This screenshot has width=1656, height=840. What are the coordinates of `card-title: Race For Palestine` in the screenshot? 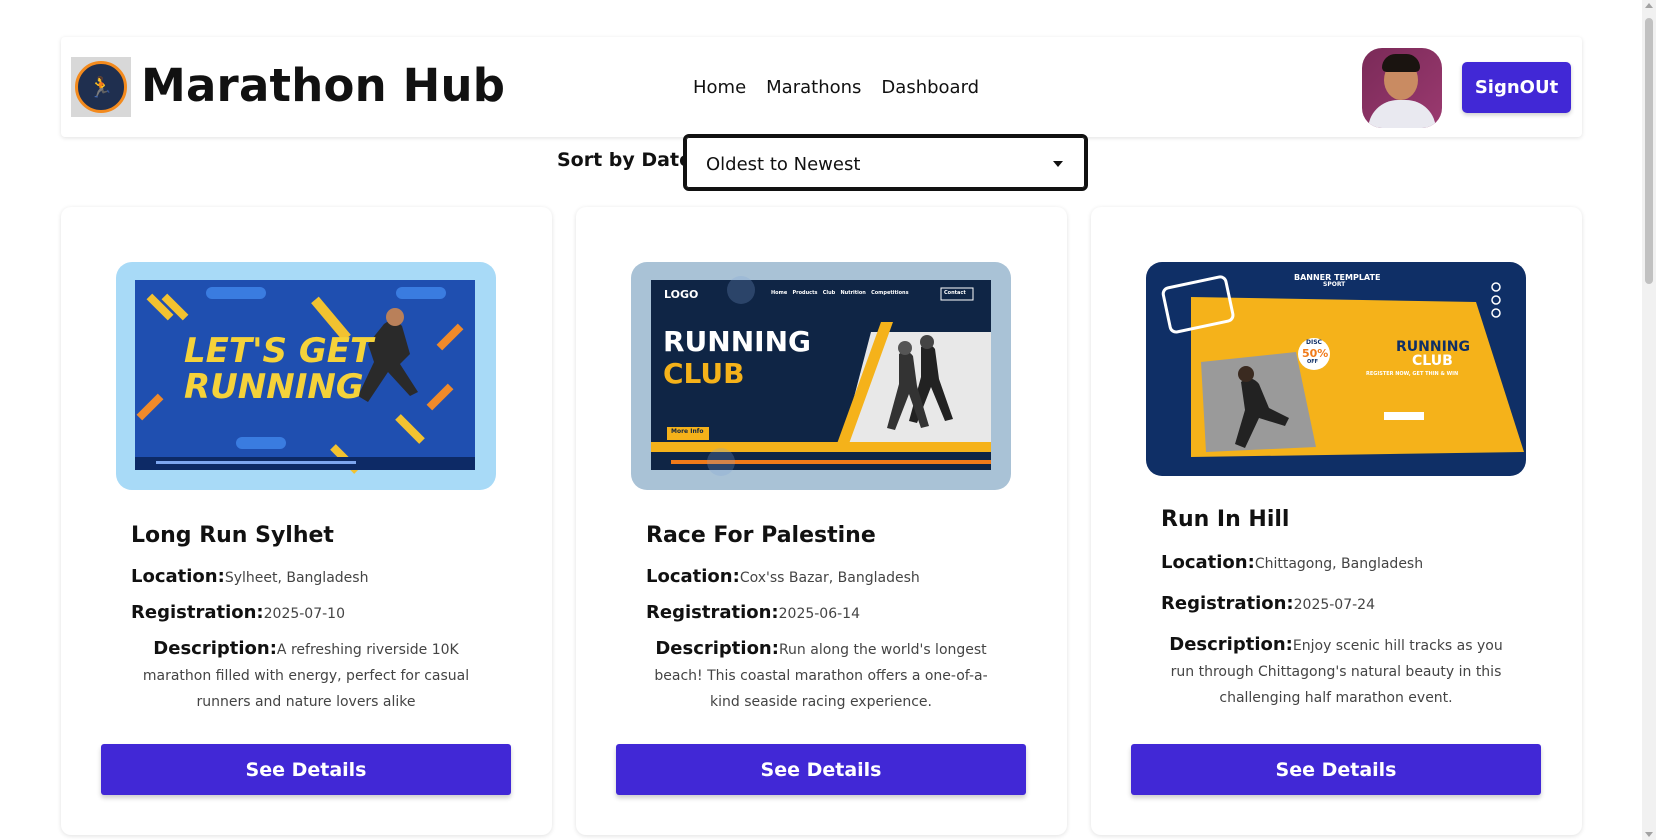 It's located at (761, 535).